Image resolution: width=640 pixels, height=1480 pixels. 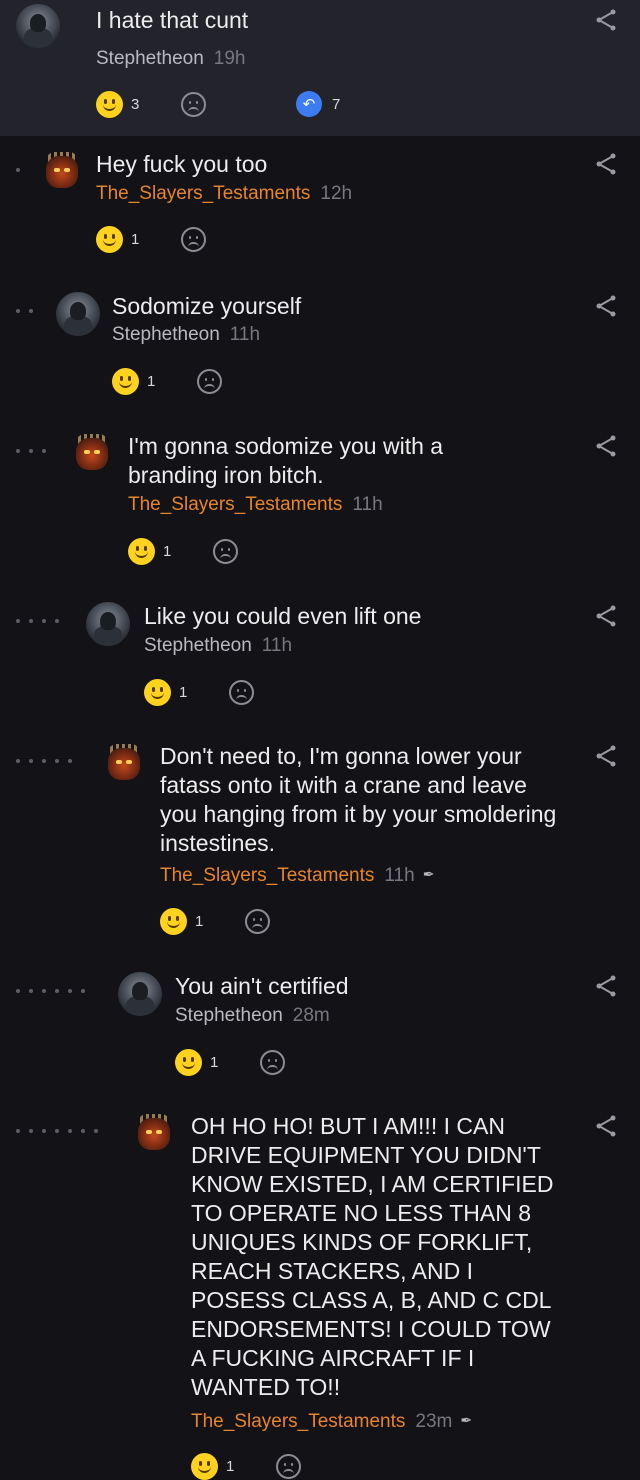 What do you see at coordinates (336, 104) in the screenshot?
I see `reply-count: 7` at bounding box center [336, 104].